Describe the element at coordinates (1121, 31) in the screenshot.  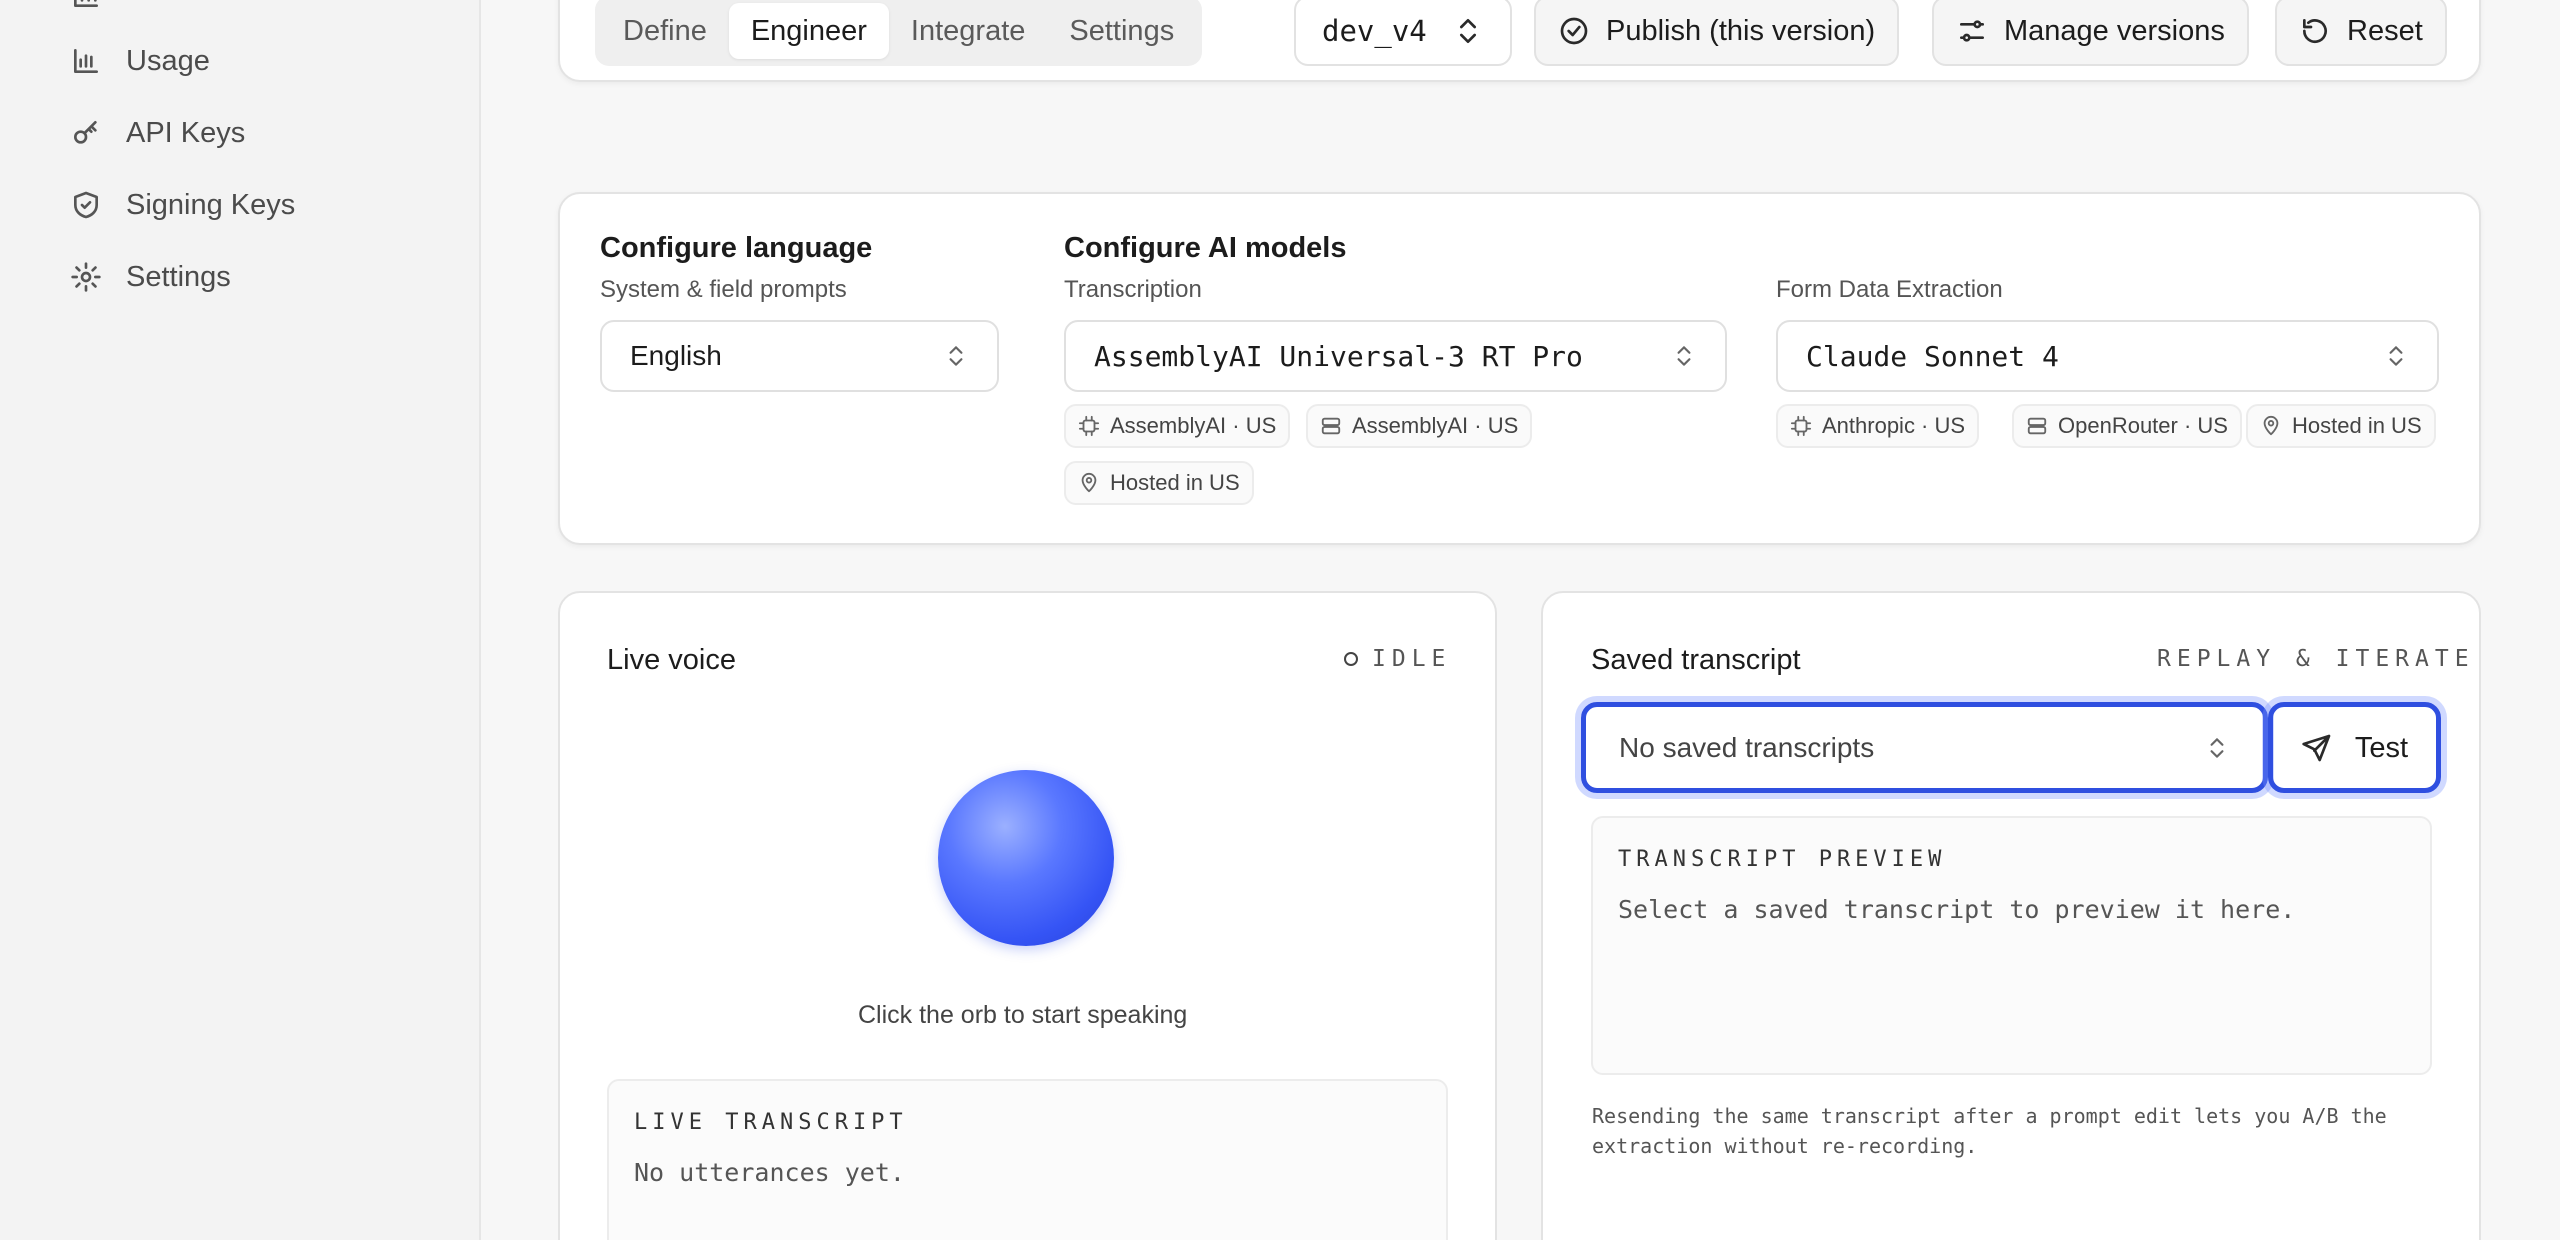
I see `tab-settings: Settings` at that location.